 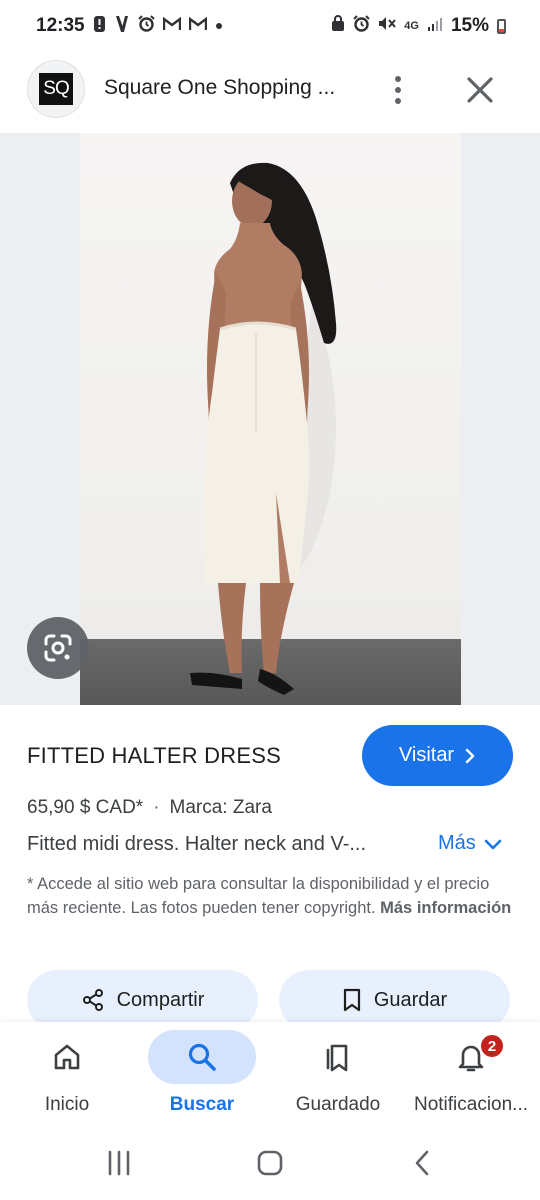 What do you see at coordinates (338, 26) in the screenshot?
I see `lock-icon` at bounding box center [338, 26].